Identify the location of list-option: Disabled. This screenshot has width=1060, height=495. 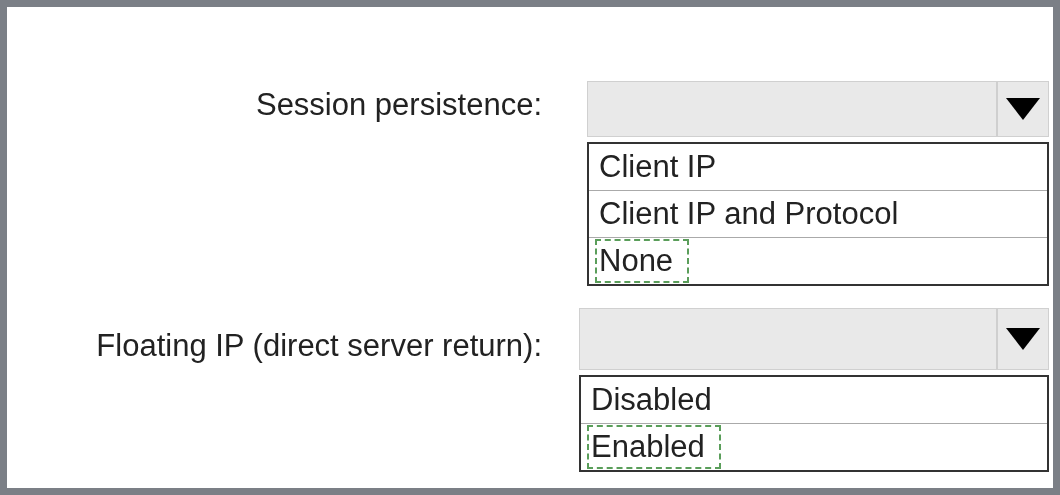
(657, 400).